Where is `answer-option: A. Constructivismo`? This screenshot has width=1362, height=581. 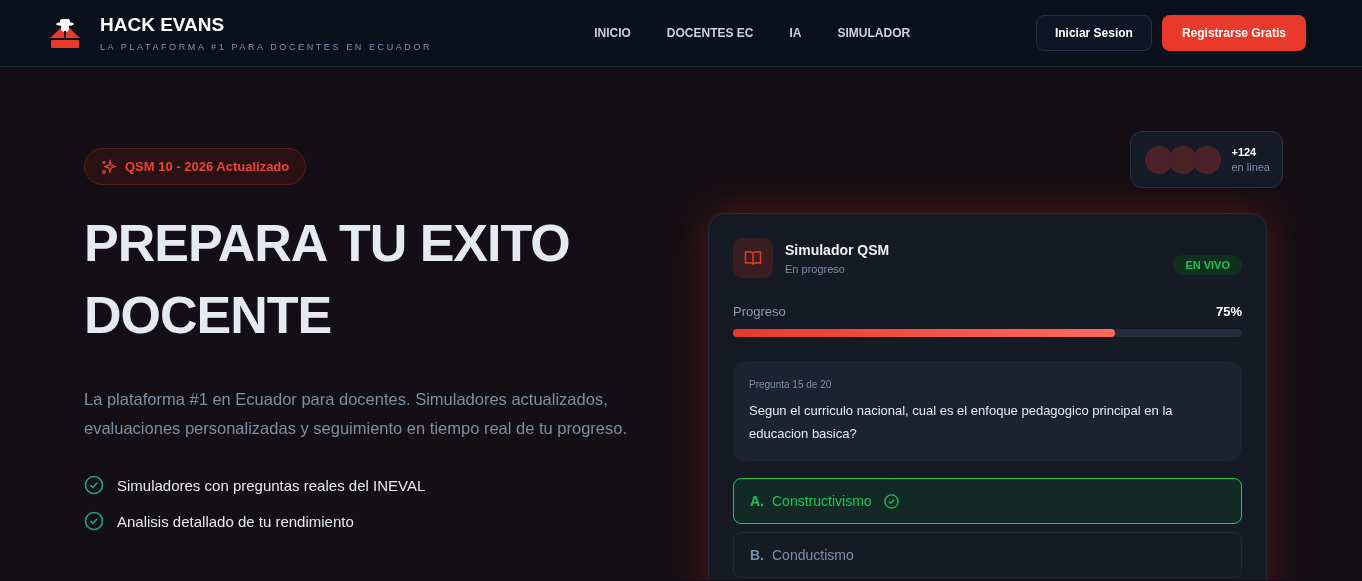 answer-option: A. Constructivismo is located at coordinates (987, 501).